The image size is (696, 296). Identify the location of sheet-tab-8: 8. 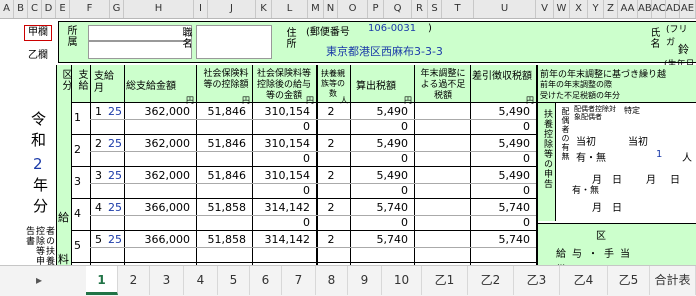
(332, 280).